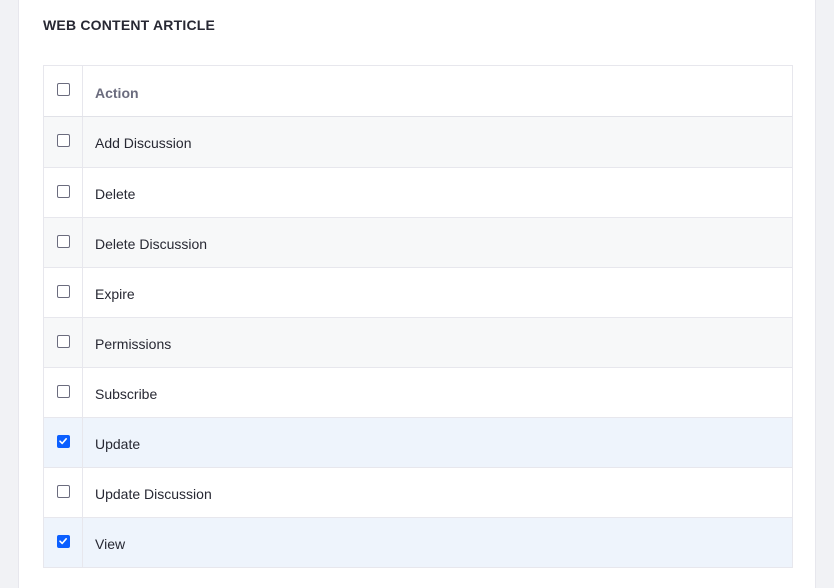 The height and width of the screenshot is (588, 834). What do you see at coordinates (118, 443) in the screenshot?
I see `action-label: Update` at bounding box center [118, 443].